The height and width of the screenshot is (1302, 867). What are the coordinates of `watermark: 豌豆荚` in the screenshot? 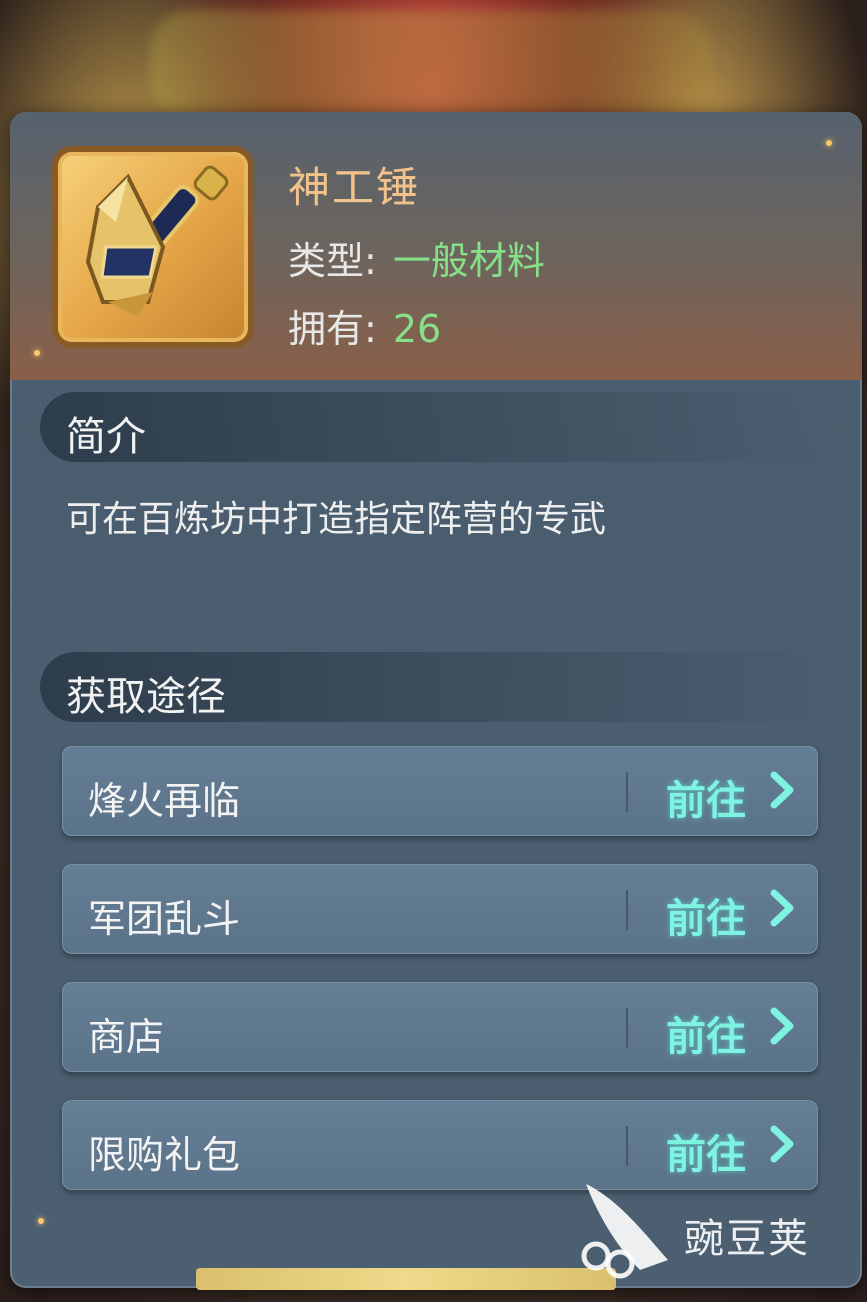 It's located at (710, 1230).